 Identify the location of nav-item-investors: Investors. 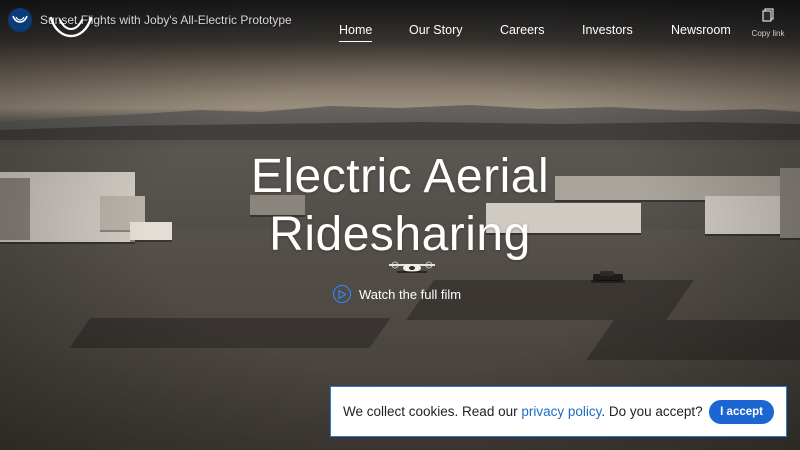
(607, 30).